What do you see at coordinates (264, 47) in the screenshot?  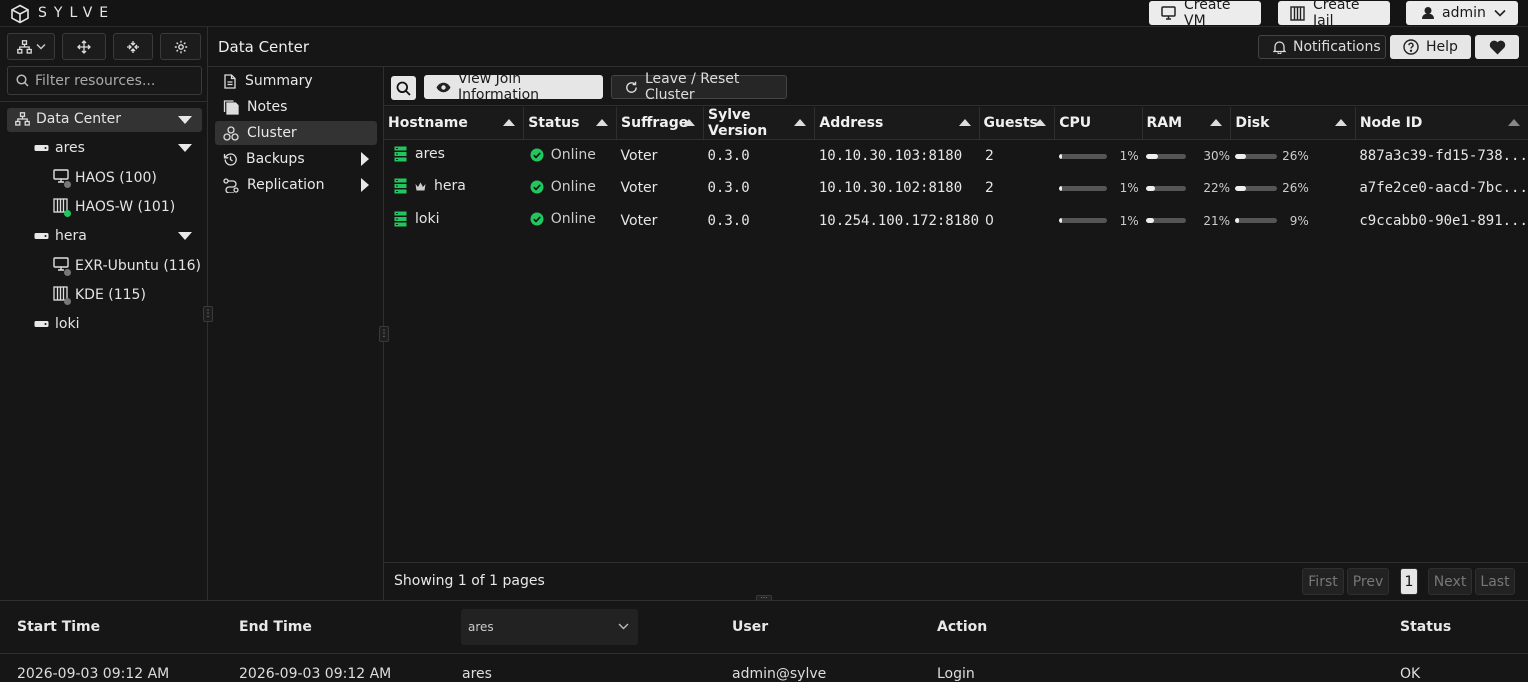 I see `page-title: Data Center` at bounding box center [264, 47].